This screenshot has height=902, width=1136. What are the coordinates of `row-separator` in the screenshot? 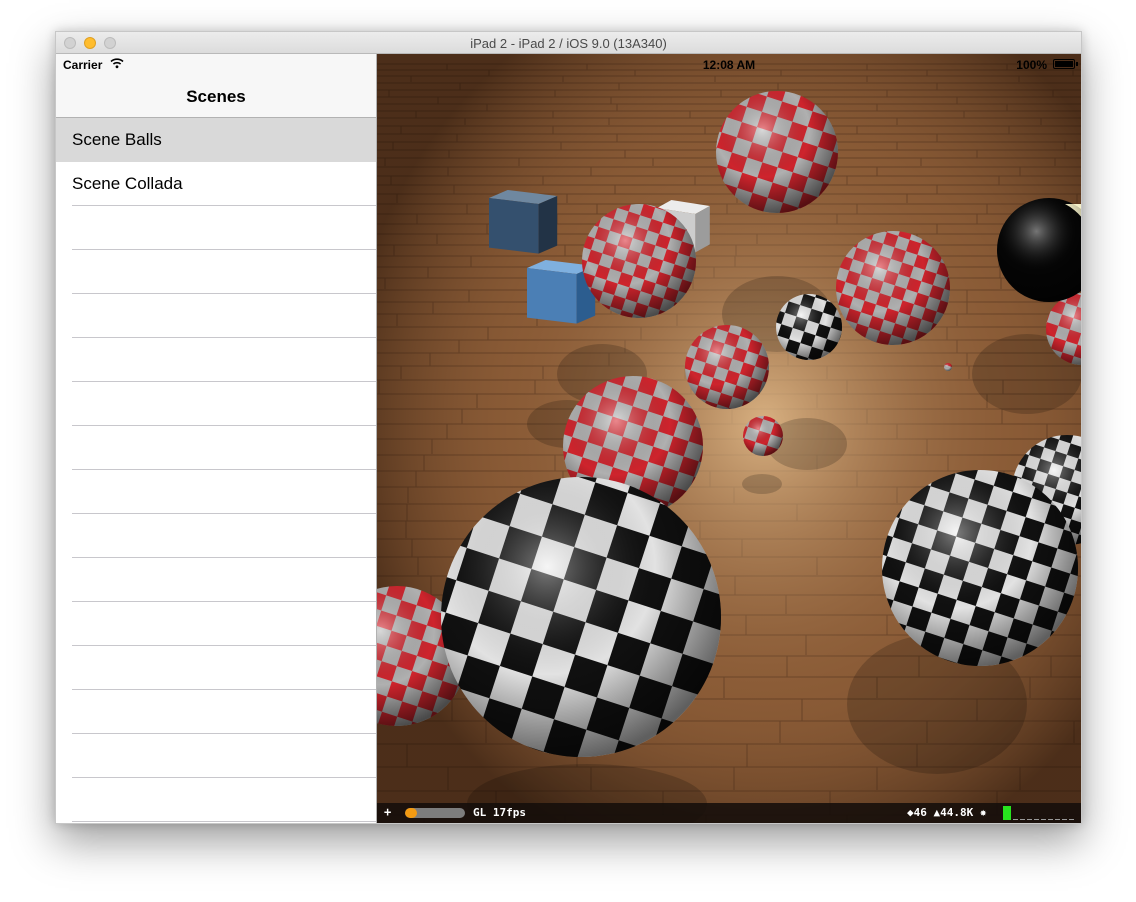 It's located at (224, 821).